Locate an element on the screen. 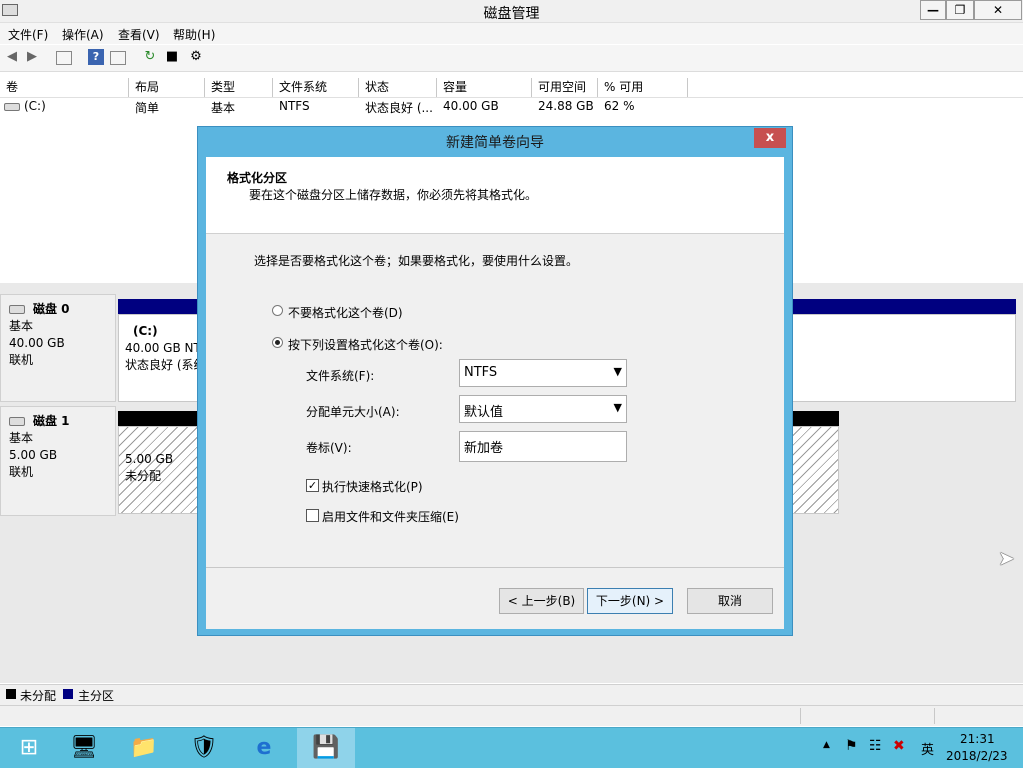 The width and height of the screenshot is (1023, 768). back-button: < 上一步(B) is located at coordinates (541, 601).